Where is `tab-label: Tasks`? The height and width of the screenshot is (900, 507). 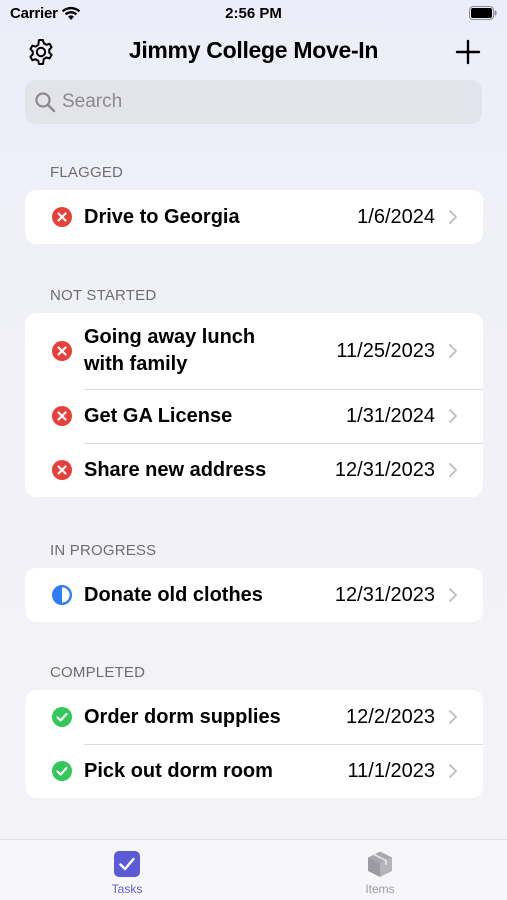
tab-label: Tasks is located at coordinates (127, 889).